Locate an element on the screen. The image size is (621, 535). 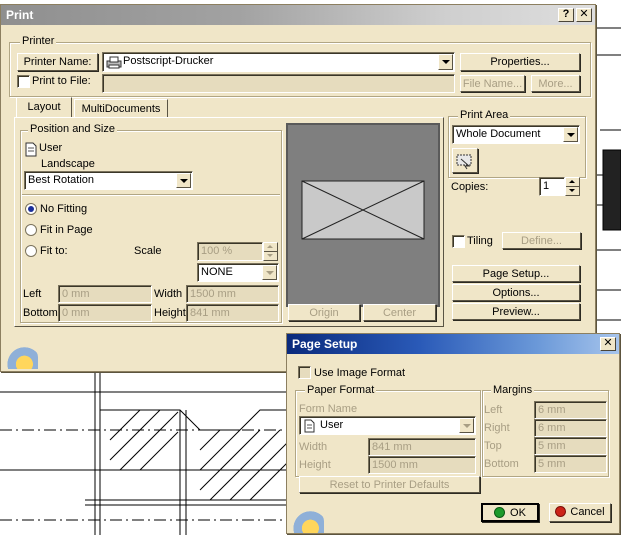
width-label: Width is located at coordinates (168, 294).